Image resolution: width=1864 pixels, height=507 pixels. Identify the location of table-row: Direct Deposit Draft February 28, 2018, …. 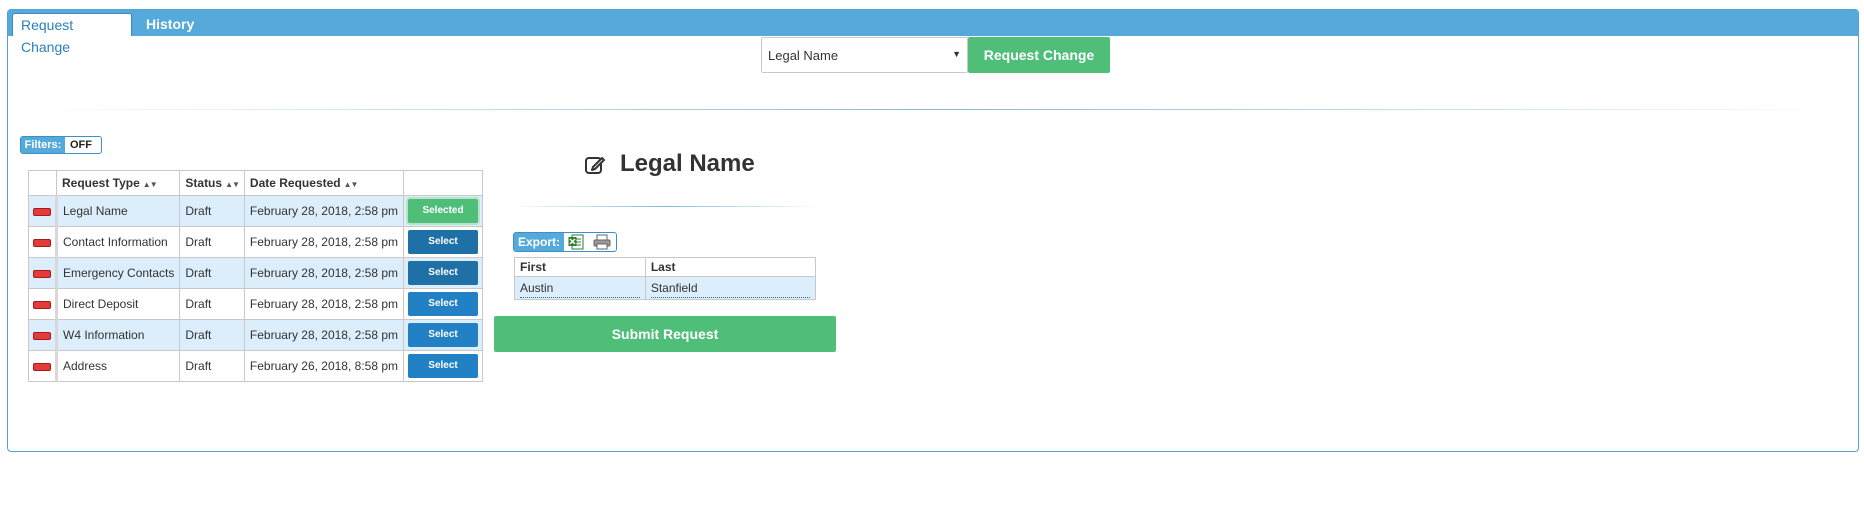
(256, 304).